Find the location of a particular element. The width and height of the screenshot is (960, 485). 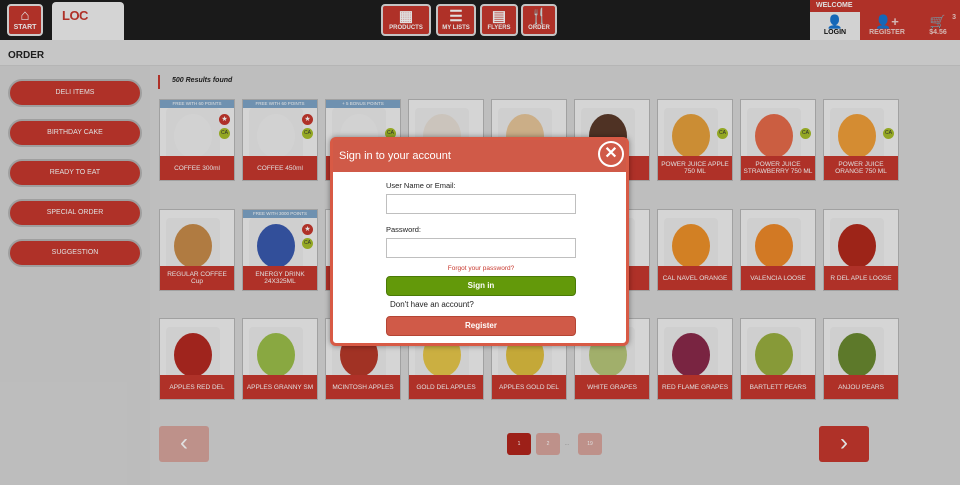

close-icon: ✕ is located at coordinates (611, 153).